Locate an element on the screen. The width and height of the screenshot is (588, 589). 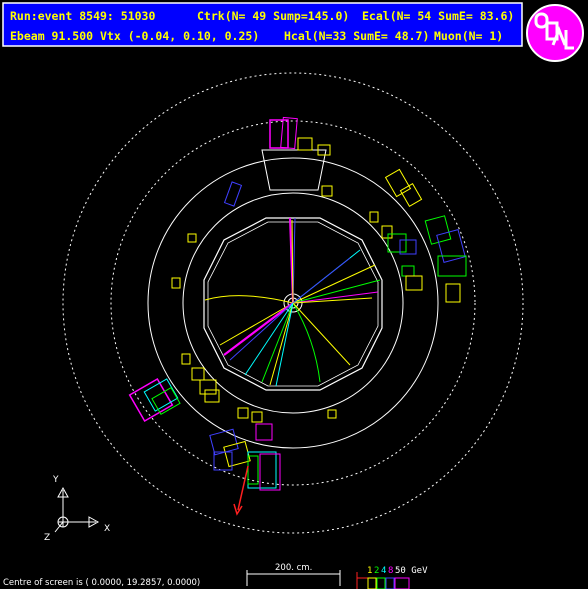
x-axis-label: X is located at coordinates (107, 529).